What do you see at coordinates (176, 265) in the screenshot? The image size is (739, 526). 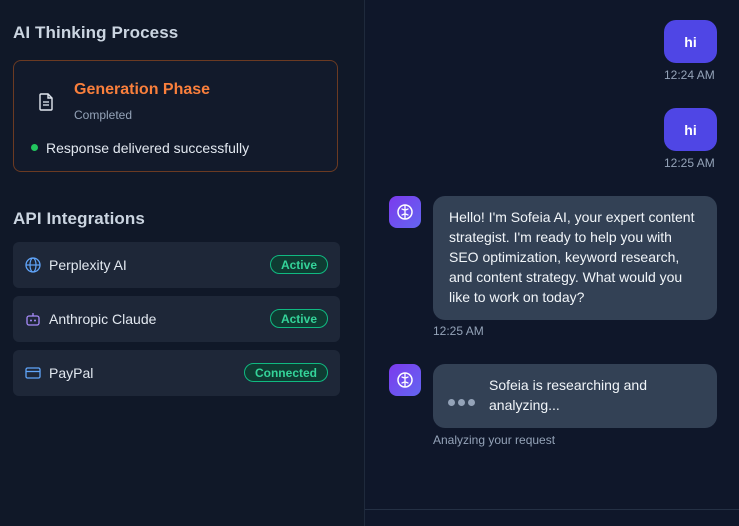 I see `integration-perplexity: Perplexity AI Active` at bounding box center [176, 265].